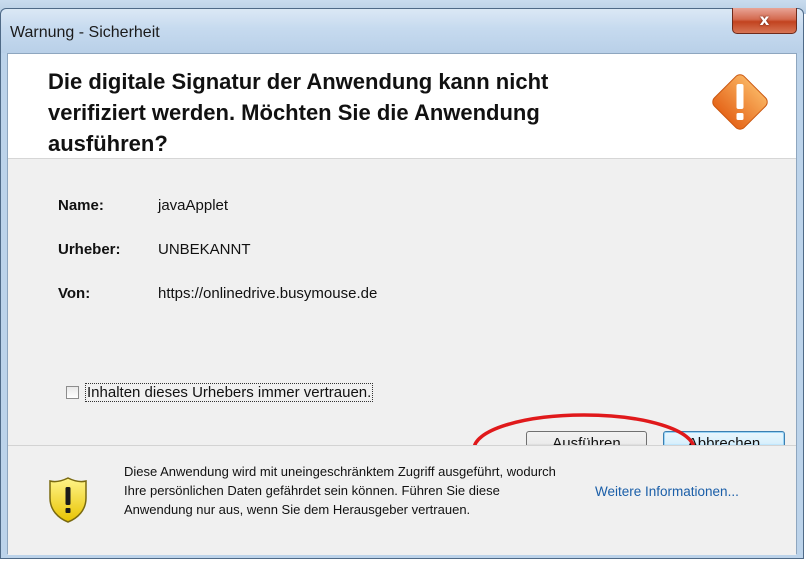 The height and width of the screenshot is (561, 806). What do you see at coordinates (85, 32) in the screenshot?
I see `window-title: Warnung - Sicherheit` at bounding box center [85, 32].